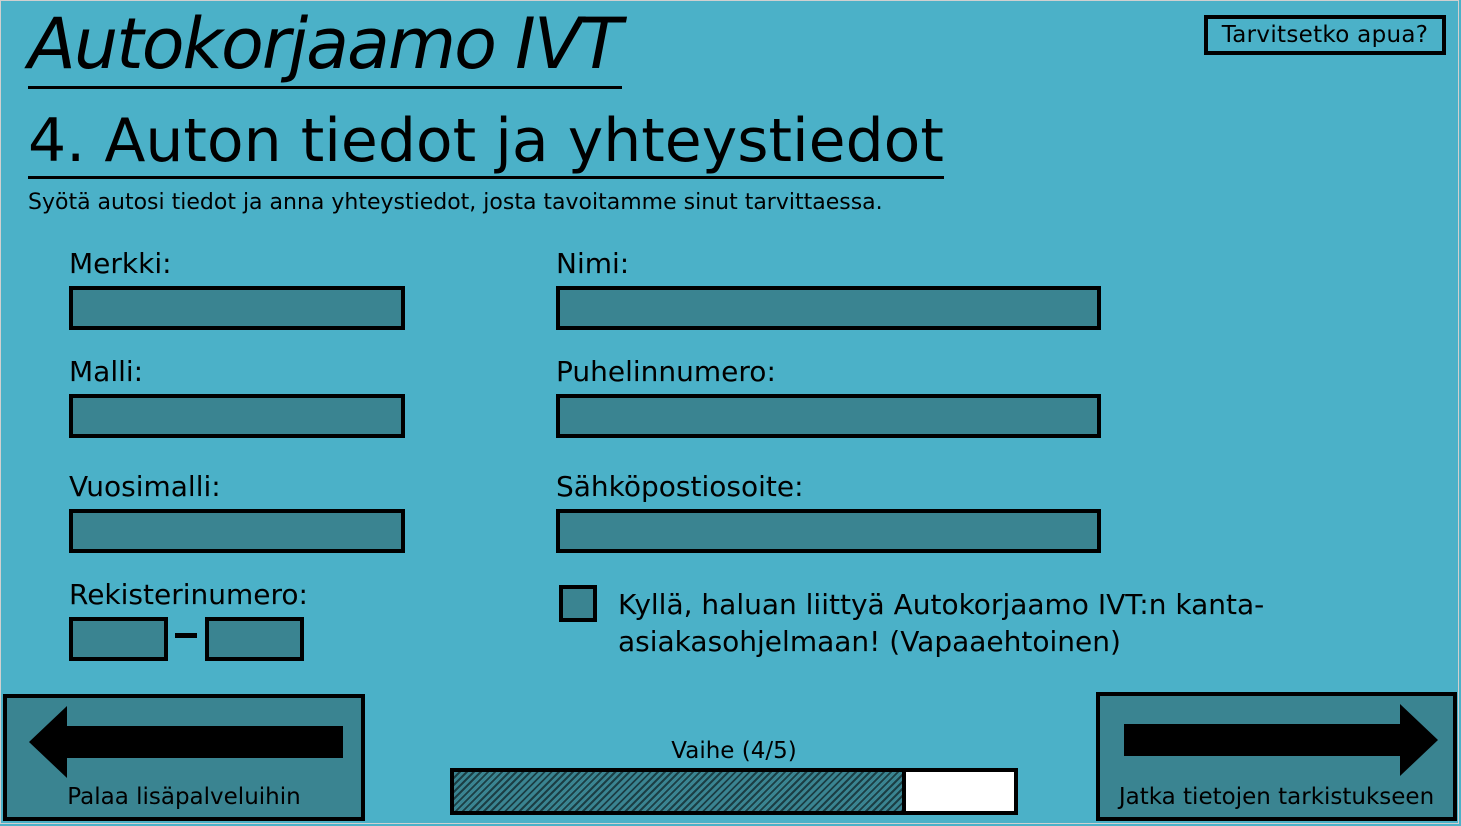 The width and height of the screenshot is (1461, 826). Describe the element at coordinates (1281, 740) in the screenshot. I see `arrow-right-icon` at that location.